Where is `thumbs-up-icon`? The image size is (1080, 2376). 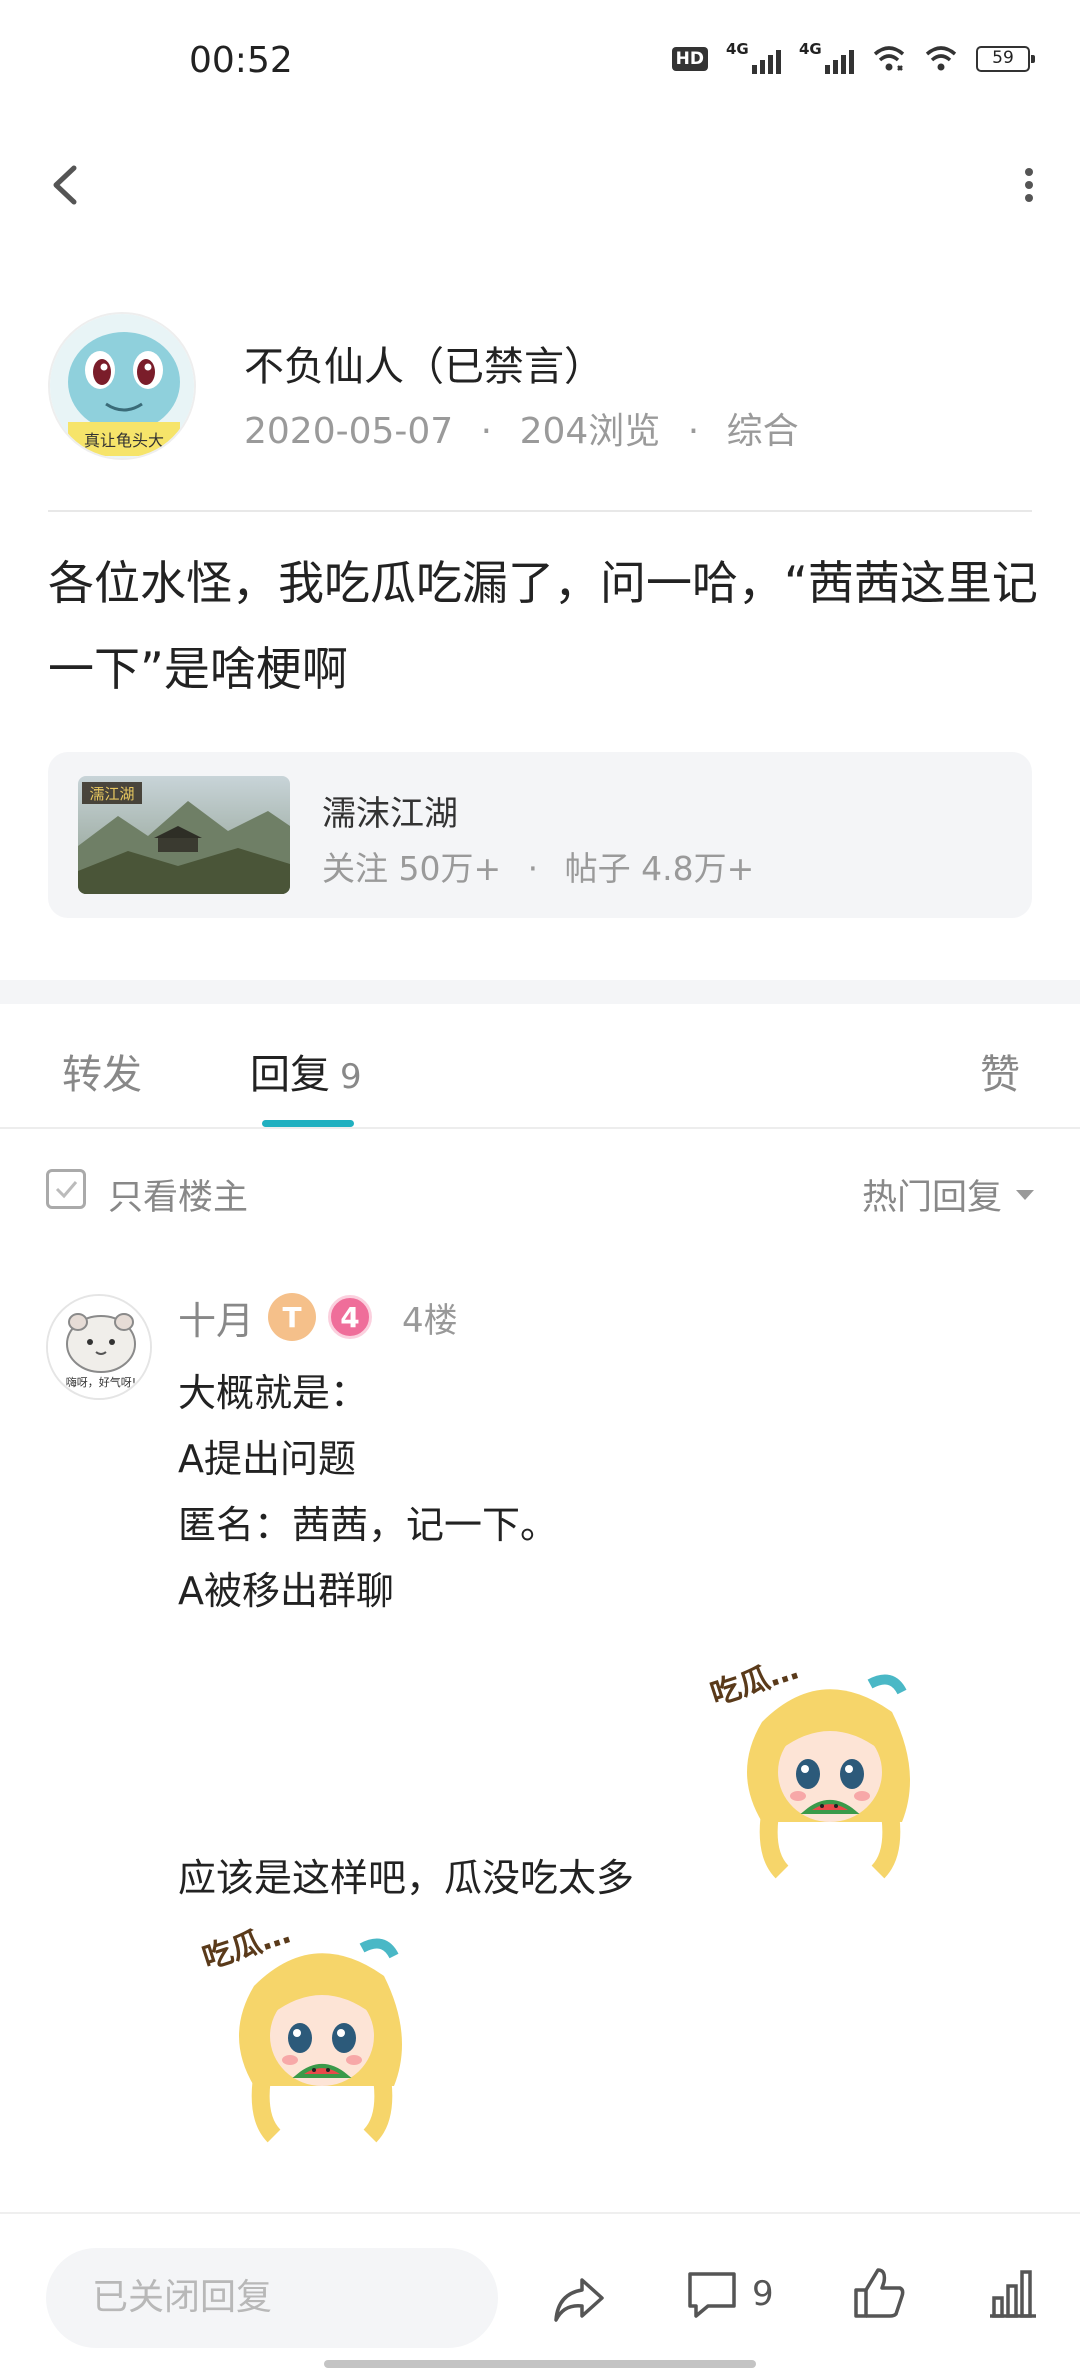
thumbs-up-icon is located at coordinates (879, 2293).